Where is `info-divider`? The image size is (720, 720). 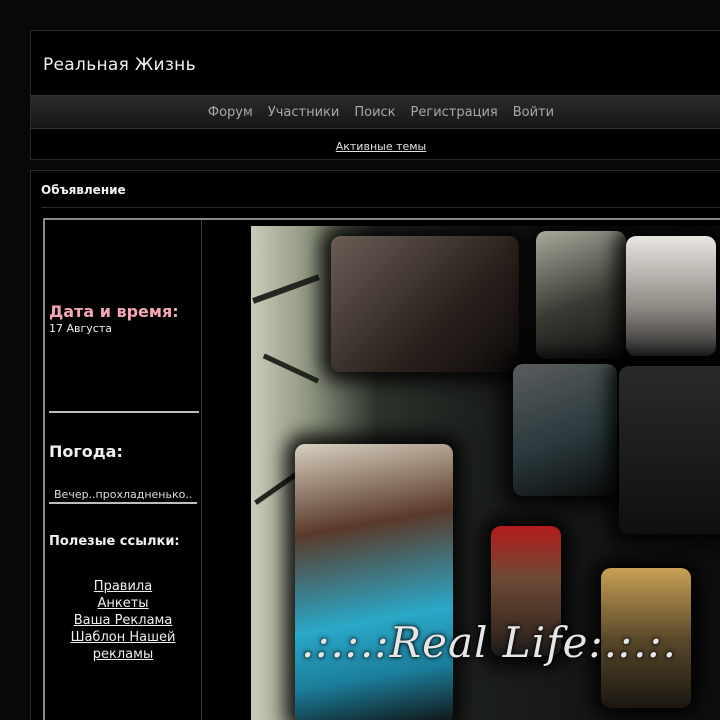
info-divider is located at coordinates (124, 412).